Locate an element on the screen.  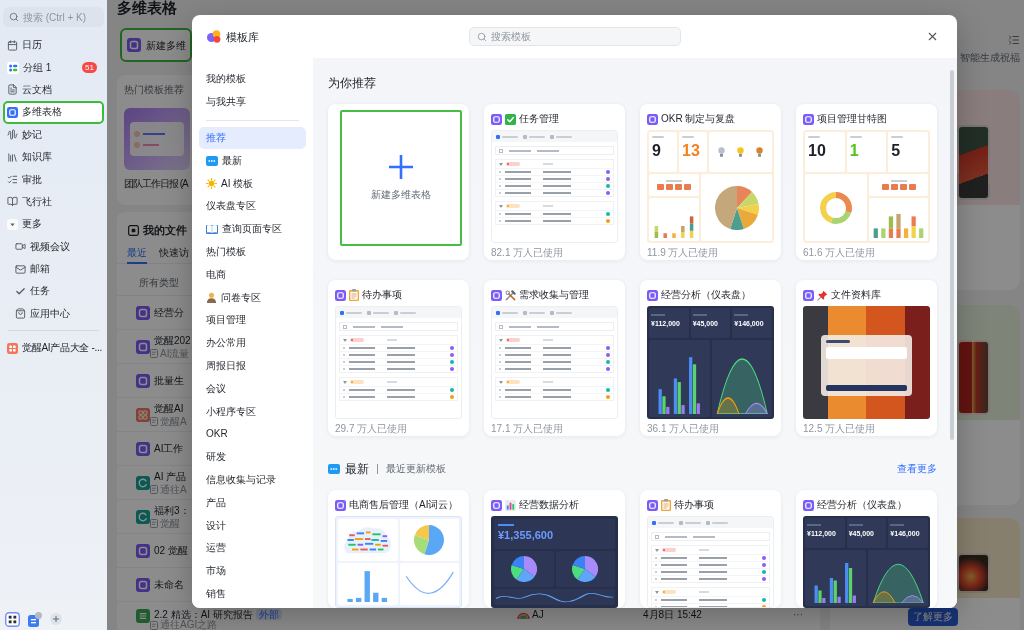
category-item: 市场 is located at coordinates (252, 571).